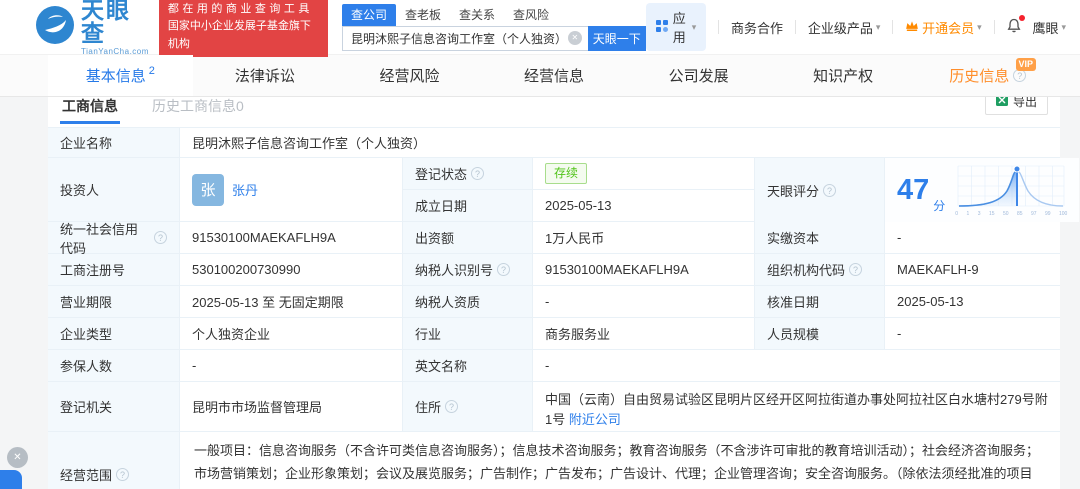  I want to click on eagle-eye-menu: 鹰眼 ▾, so click(1049, 27).